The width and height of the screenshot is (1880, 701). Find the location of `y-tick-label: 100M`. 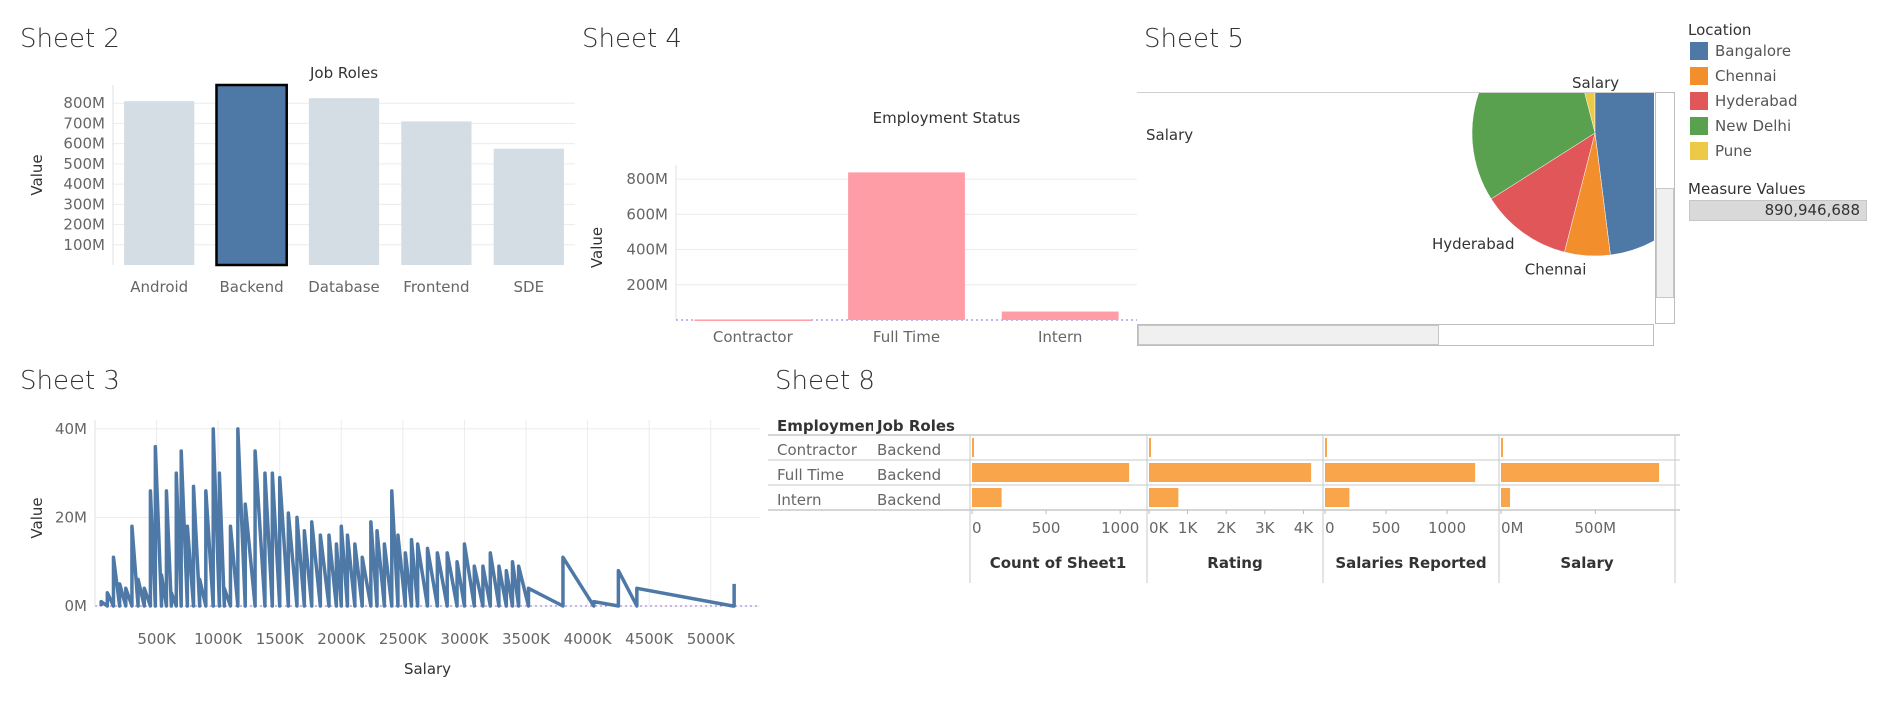

y-tick-label: 100M is located at coordinates (84, 245).